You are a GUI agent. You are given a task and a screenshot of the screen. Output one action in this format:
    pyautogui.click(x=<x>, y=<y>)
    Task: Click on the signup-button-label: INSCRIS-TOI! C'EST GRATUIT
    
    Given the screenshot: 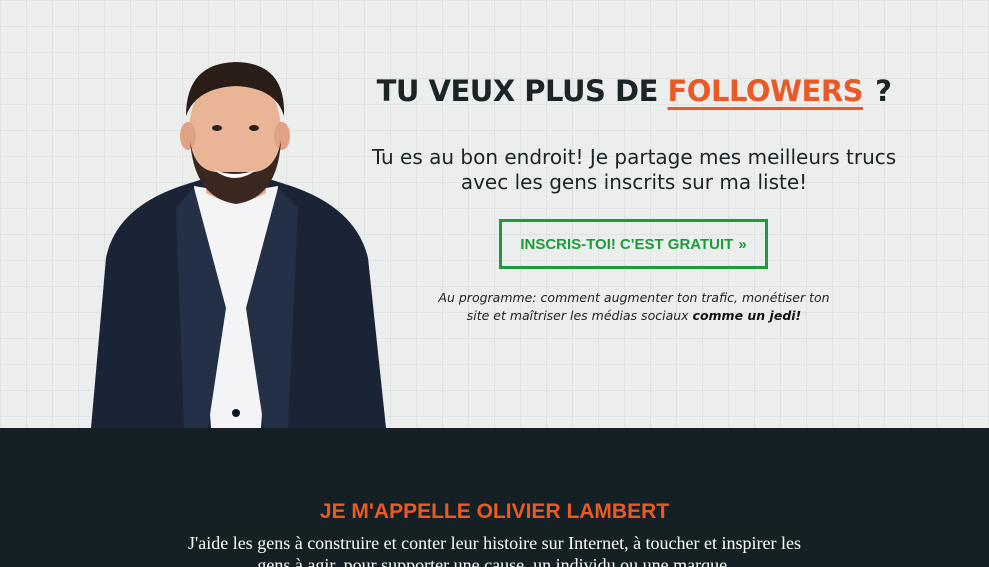 What is the action you would take?
    pyautogui.click(x=627, y=244)
    